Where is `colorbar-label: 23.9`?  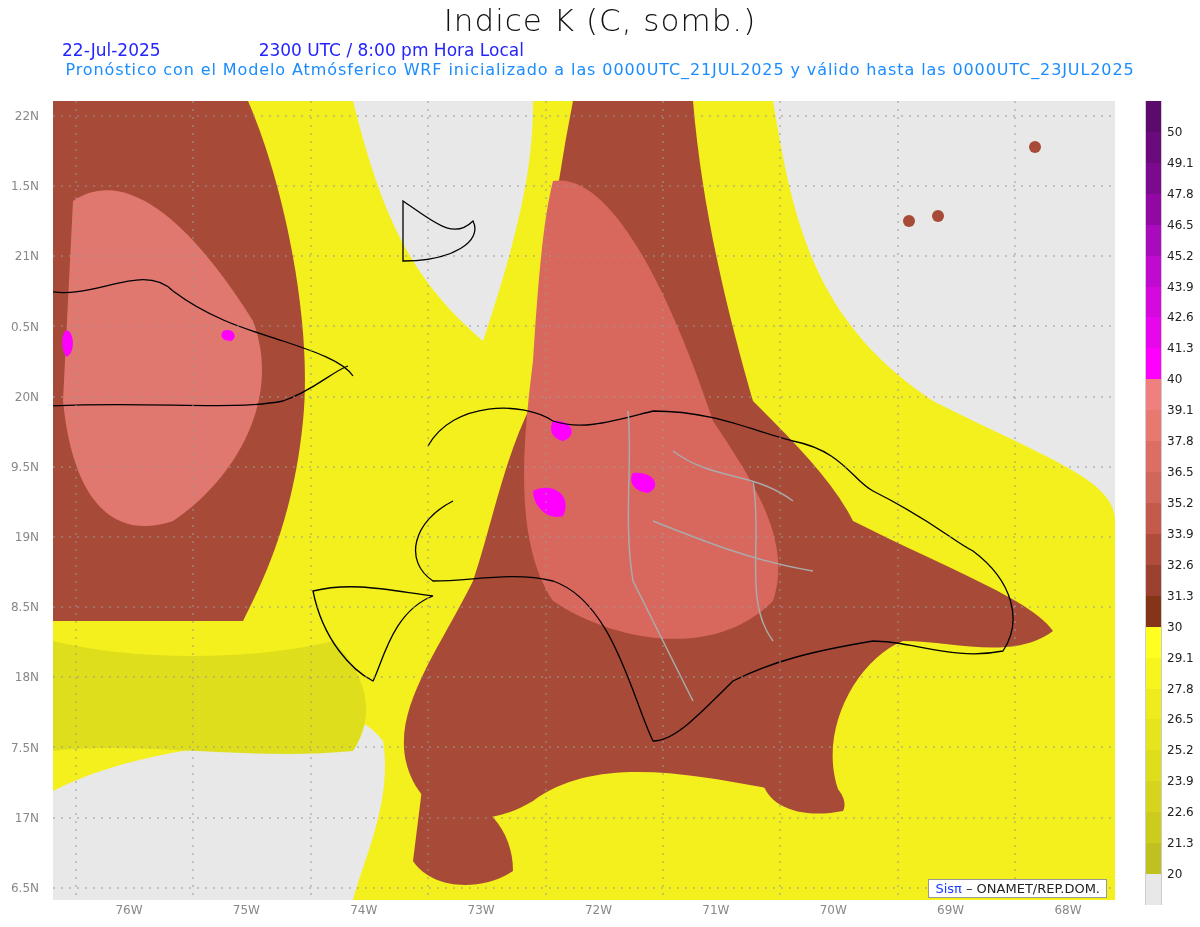
colorbar-label: 23.9 is located at coordinates (1180, 781).